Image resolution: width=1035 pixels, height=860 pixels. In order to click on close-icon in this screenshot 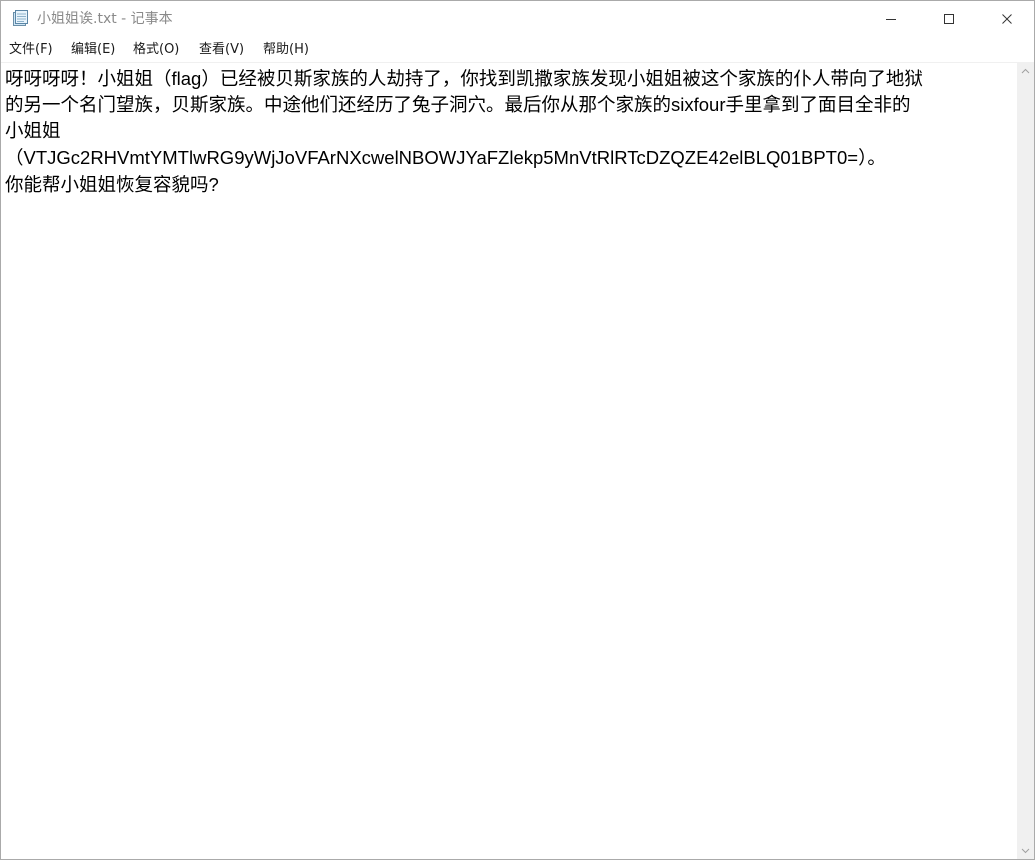, I will do `click(1007, 19)`.